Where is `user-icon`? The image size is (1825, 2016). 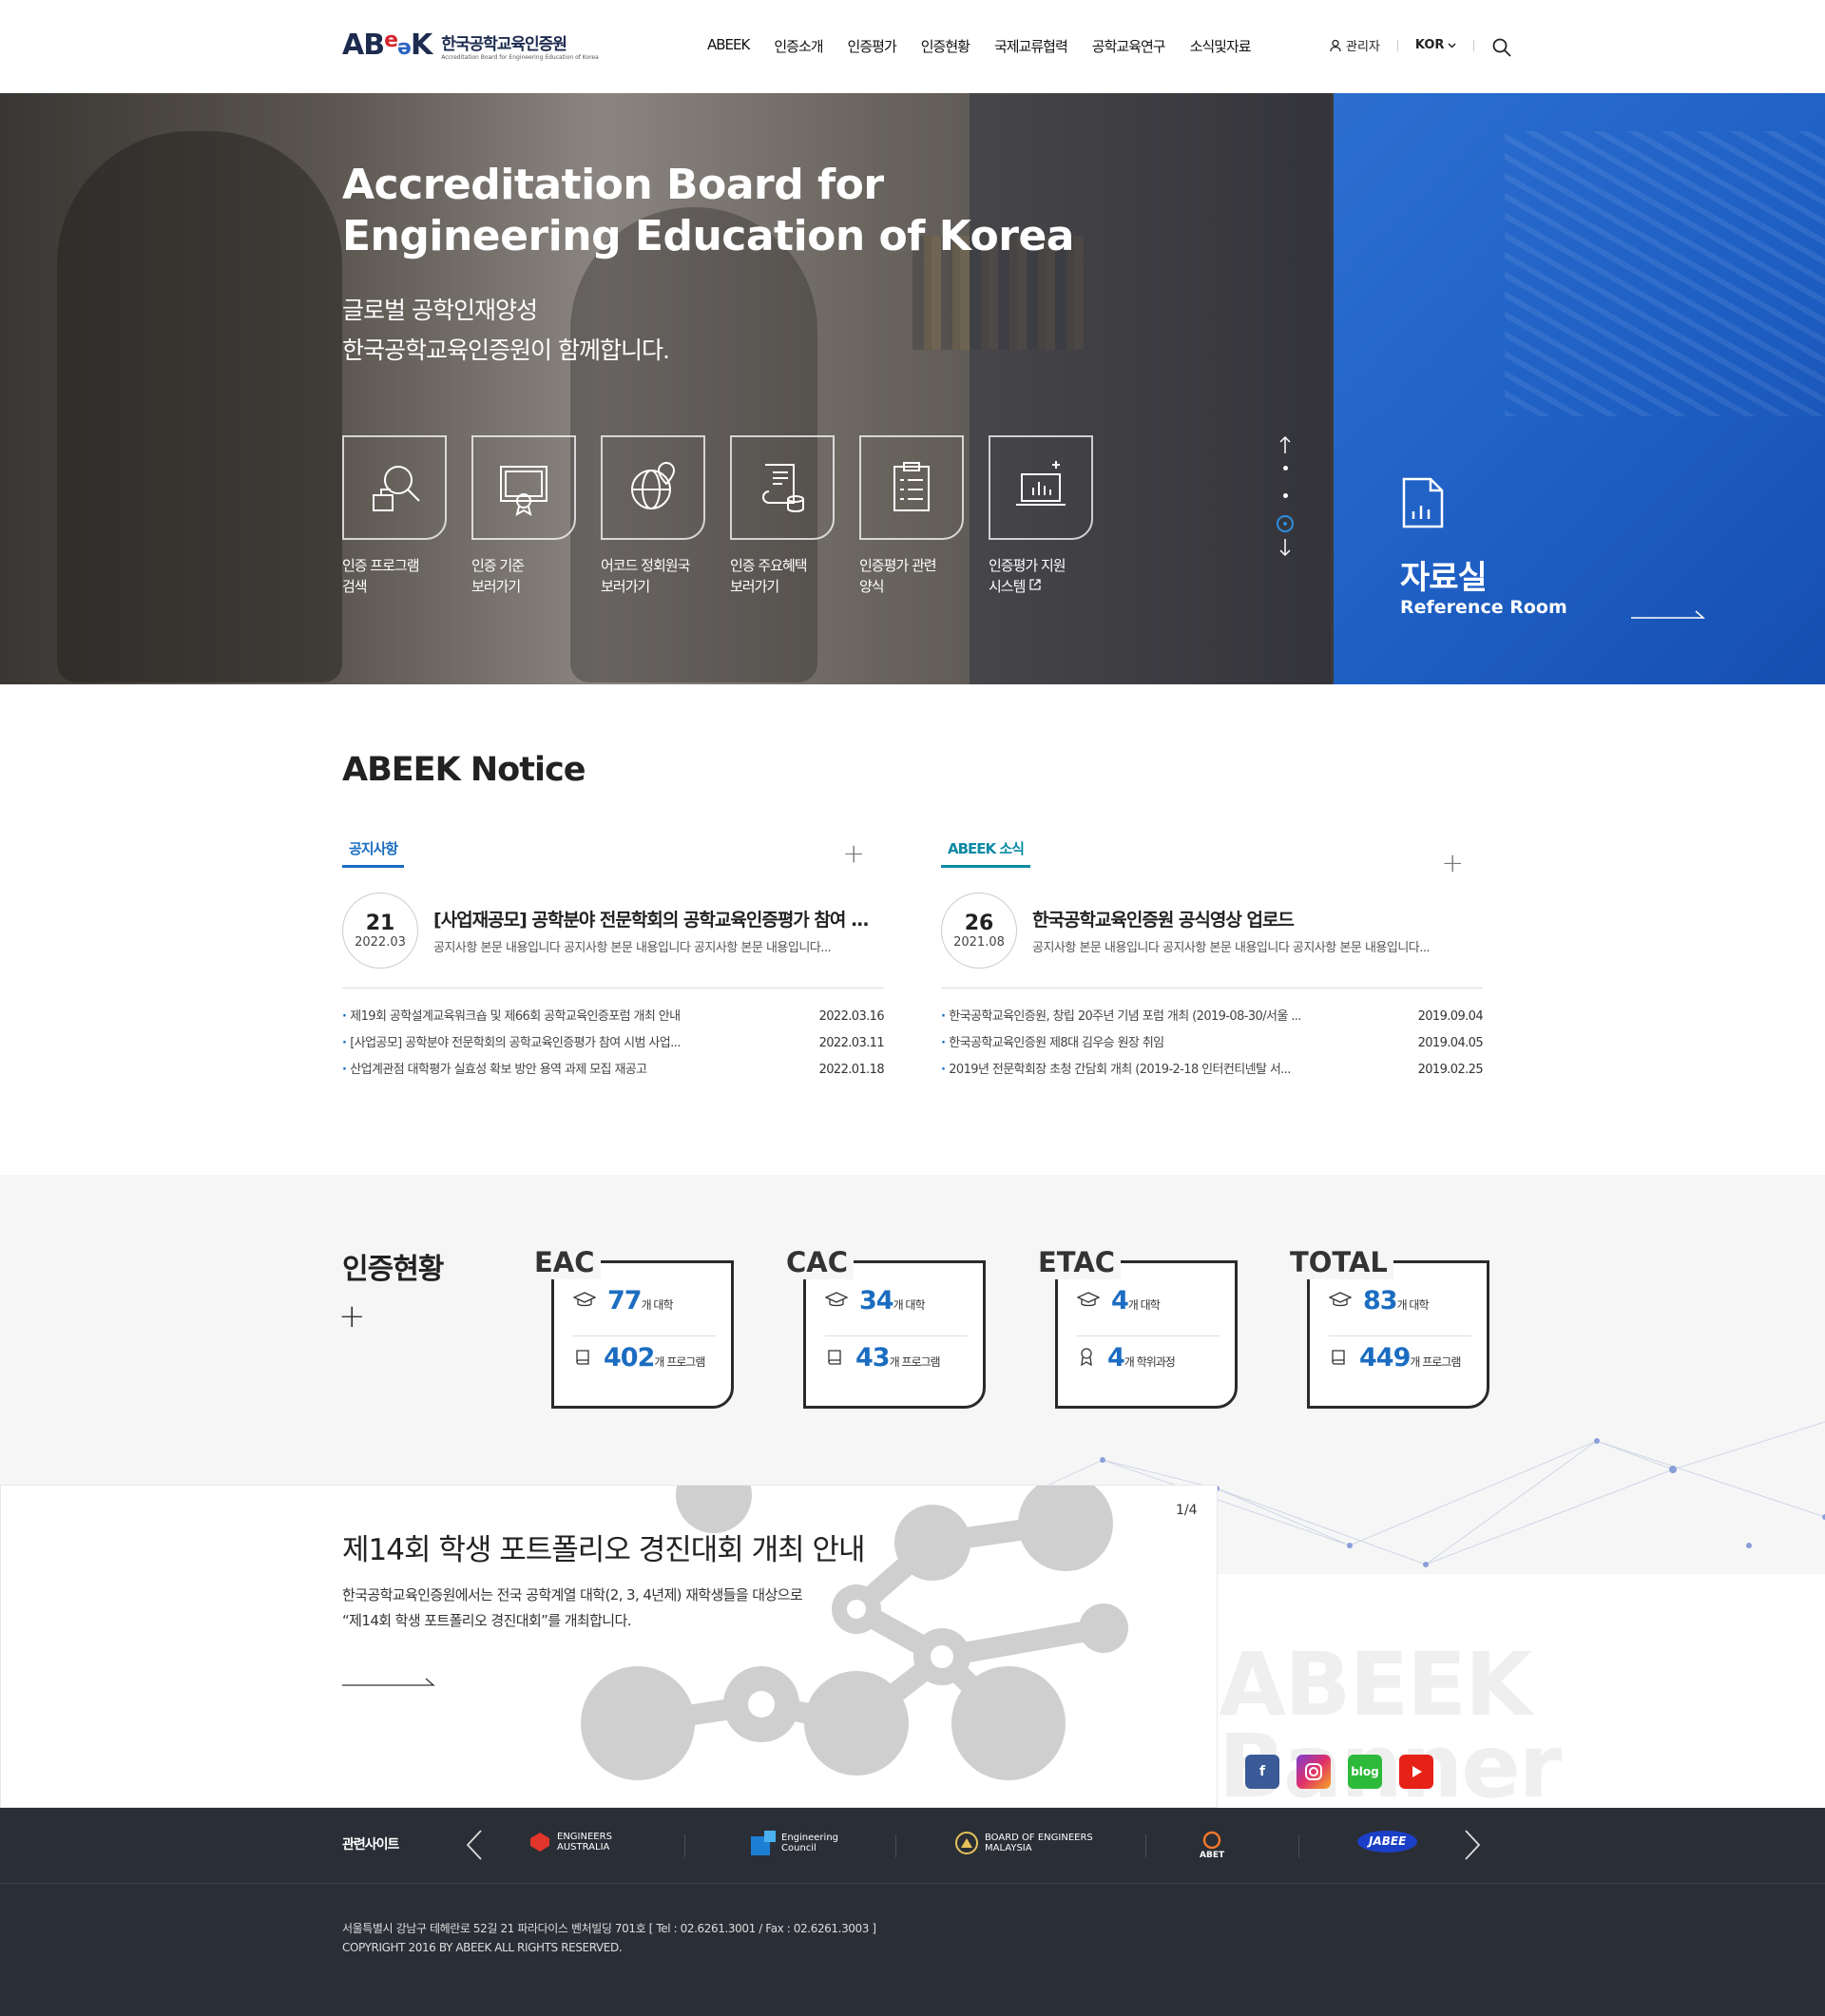
user-icon is located at coordinates (1335, 45).